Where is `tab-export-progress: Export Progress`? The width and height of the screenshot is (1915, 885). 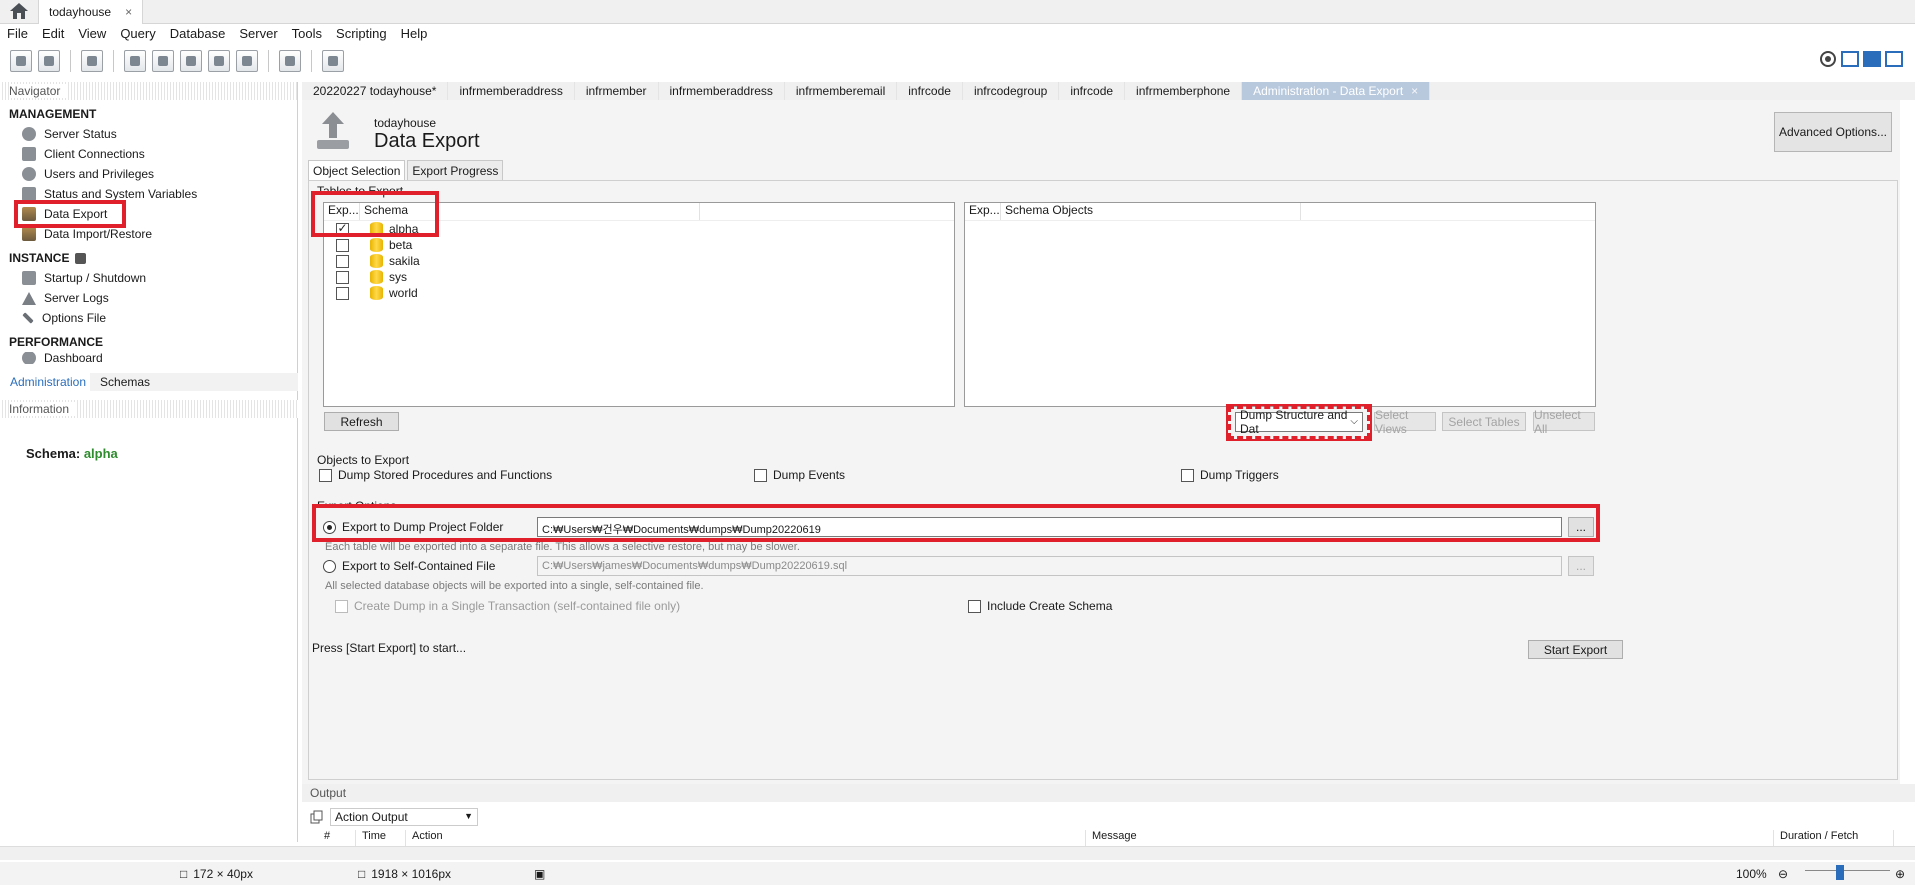 tab-export-progress: Export Progress is located at coordinates (455, 170).